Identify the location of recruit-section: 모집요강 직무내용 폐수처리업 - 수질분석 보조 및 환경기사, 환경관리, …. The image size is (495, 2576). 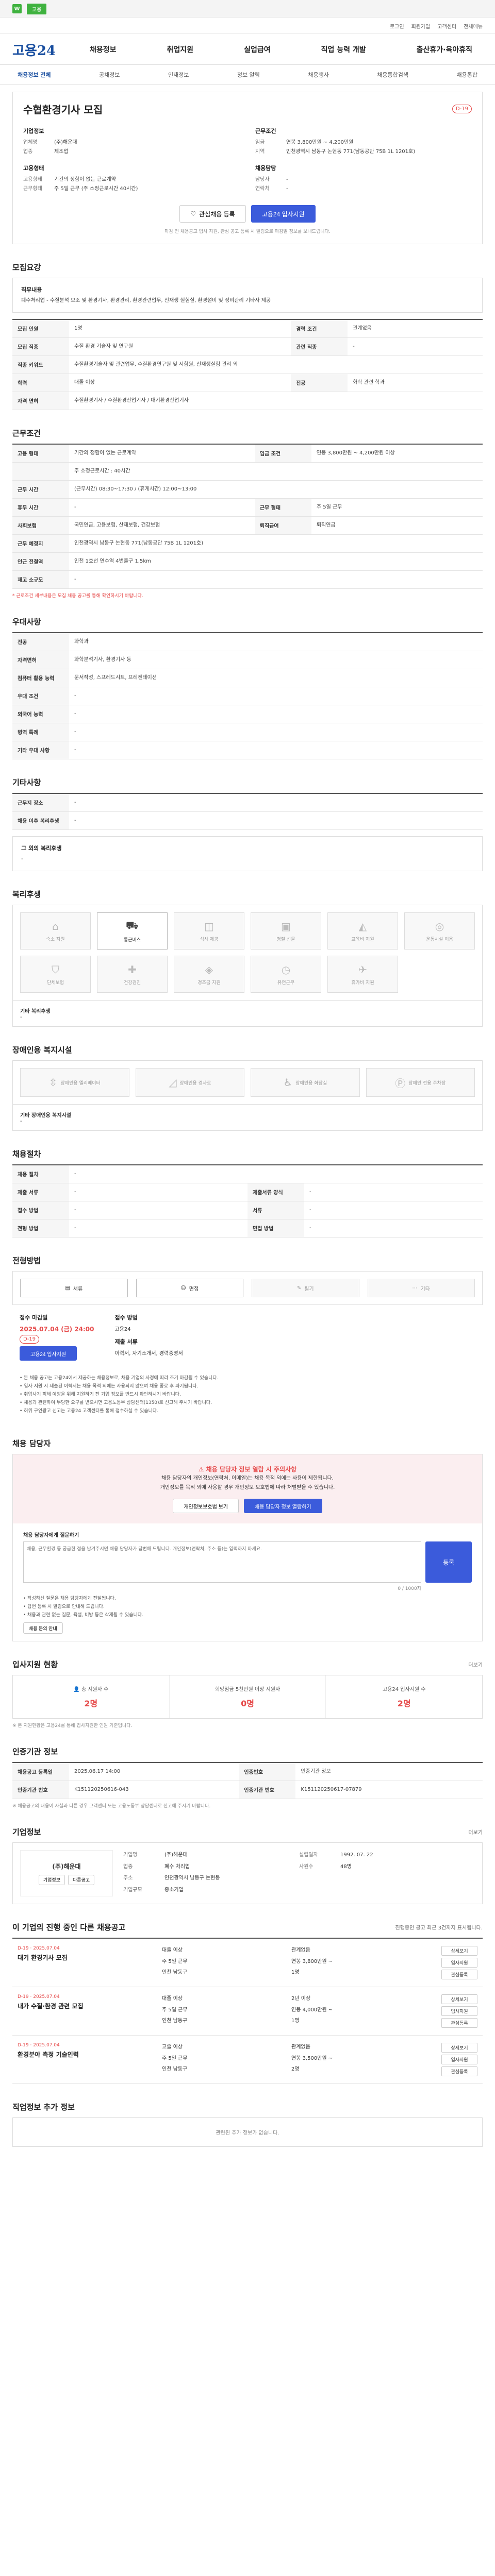
(247, 336).